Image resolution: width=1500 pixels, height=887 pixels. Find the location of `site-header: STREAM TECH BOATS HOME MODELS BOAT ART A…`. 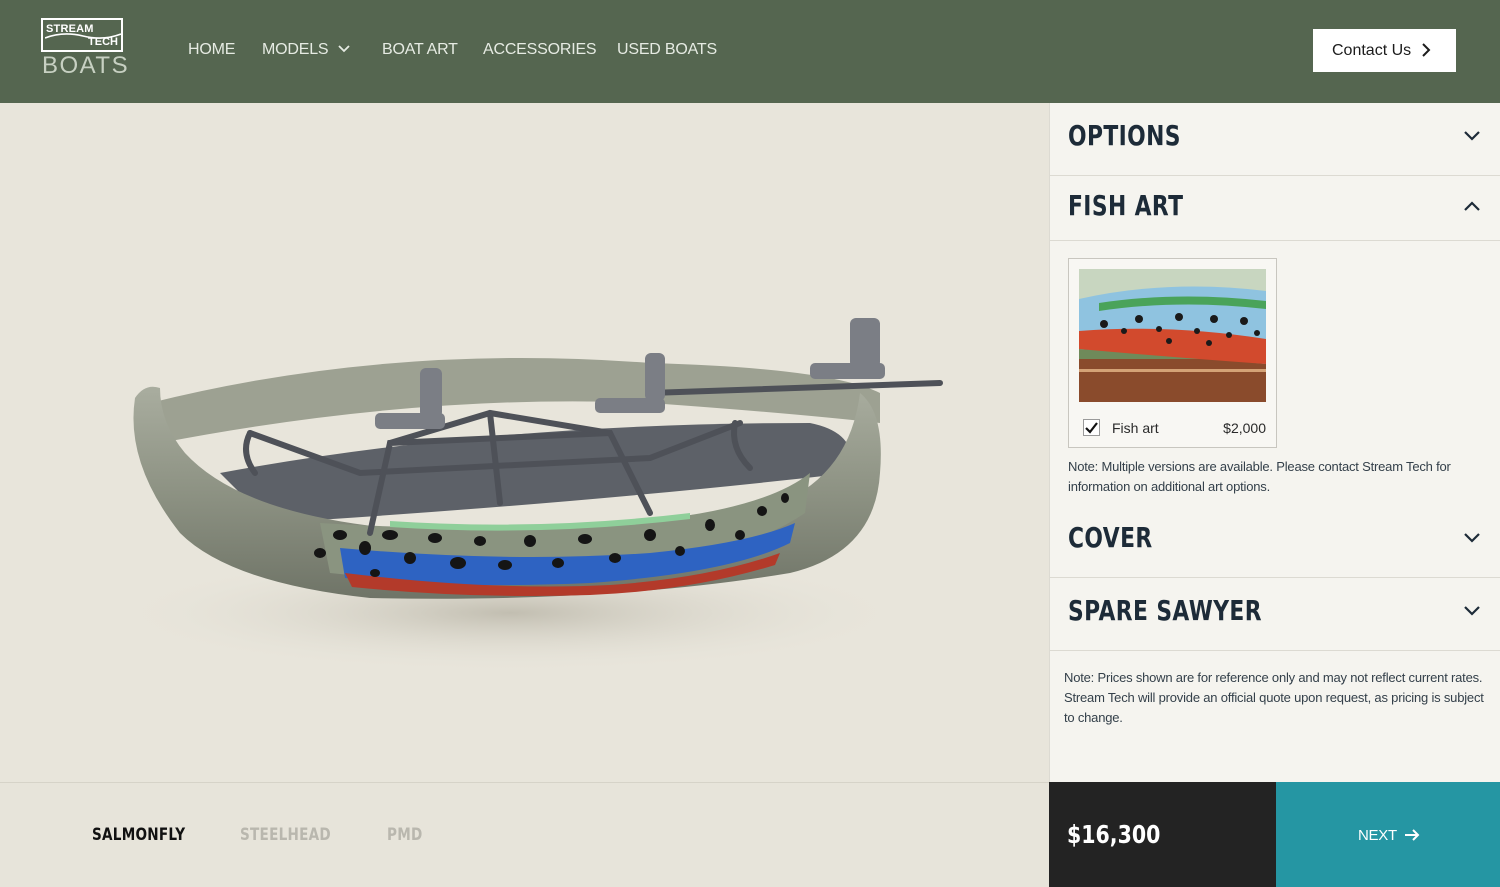

site-header: STREAM TECH BOATS HOME MODELS BOAT ART A… is located at coordinates (750, 51).